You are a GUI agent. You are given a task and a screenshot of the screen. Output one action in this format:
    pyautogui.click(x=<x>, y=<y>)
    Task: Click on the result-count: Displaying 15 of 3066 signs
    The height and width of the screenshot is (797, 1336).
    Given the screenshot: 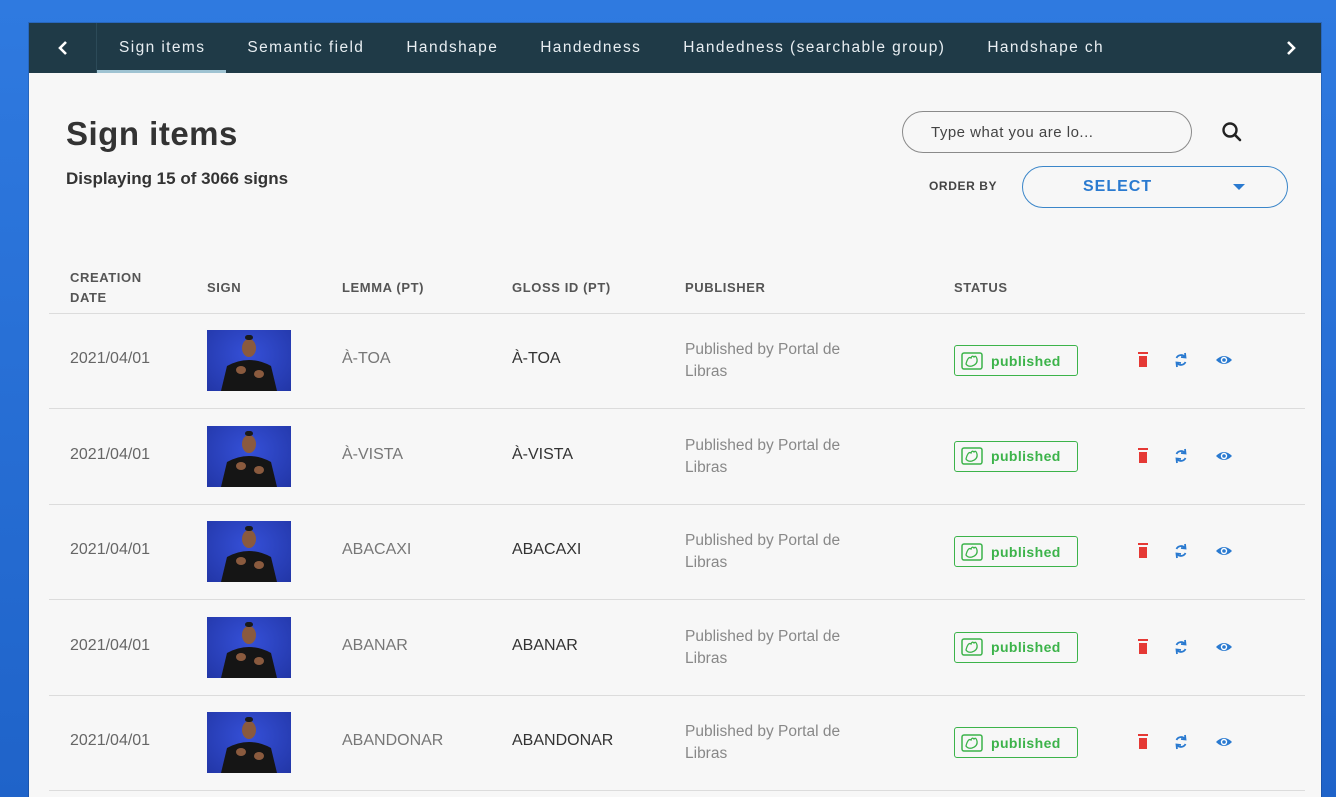 What is the action you would take?
    pyautogui.click(x=177, y=178)
    